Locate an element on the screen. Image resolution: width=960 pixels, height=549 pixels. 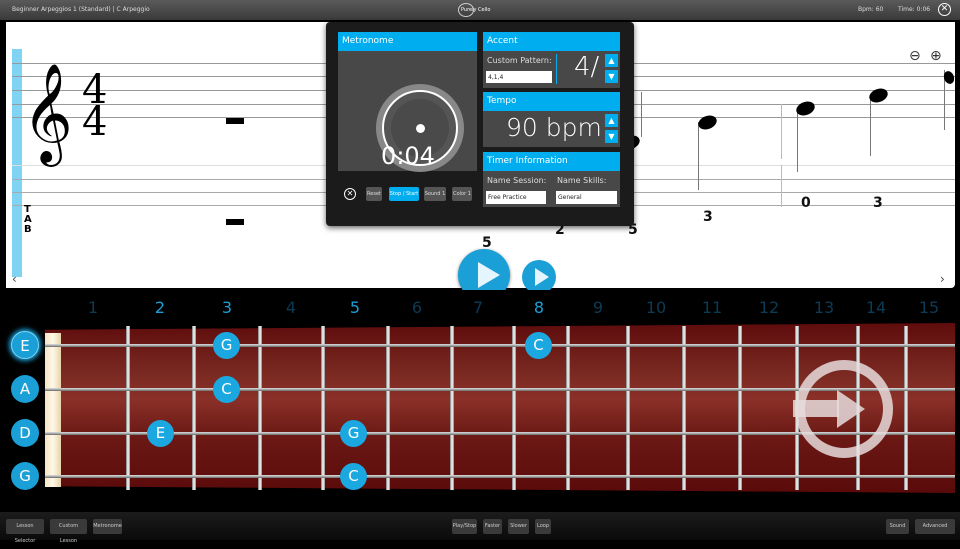
timer-info-header: Timer Information is located at coordinates (551, 161).